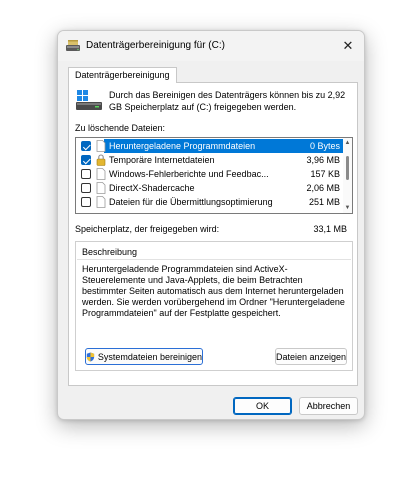 The width and height of the screenshot is (417, 480). What do you see at coordinates (347, 168) in the screenshot?
I see `scroll-thumb` at bounding box center [347, 168].